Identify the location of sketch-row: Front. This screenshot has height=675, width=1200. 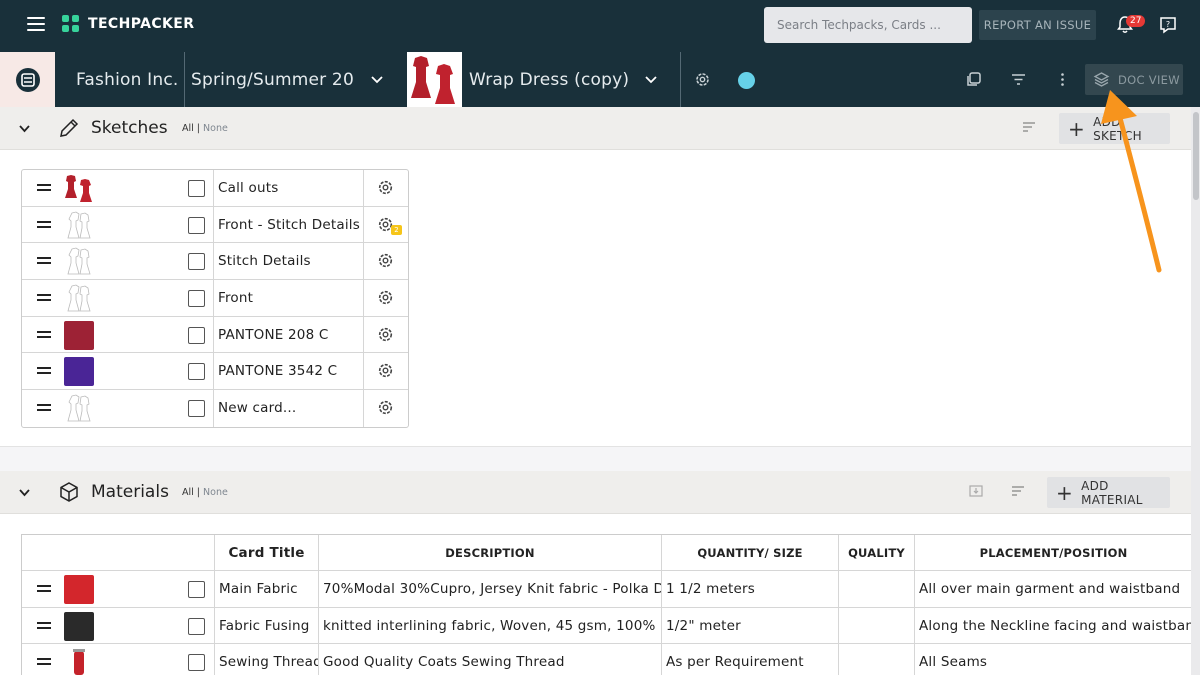
(215, 298).